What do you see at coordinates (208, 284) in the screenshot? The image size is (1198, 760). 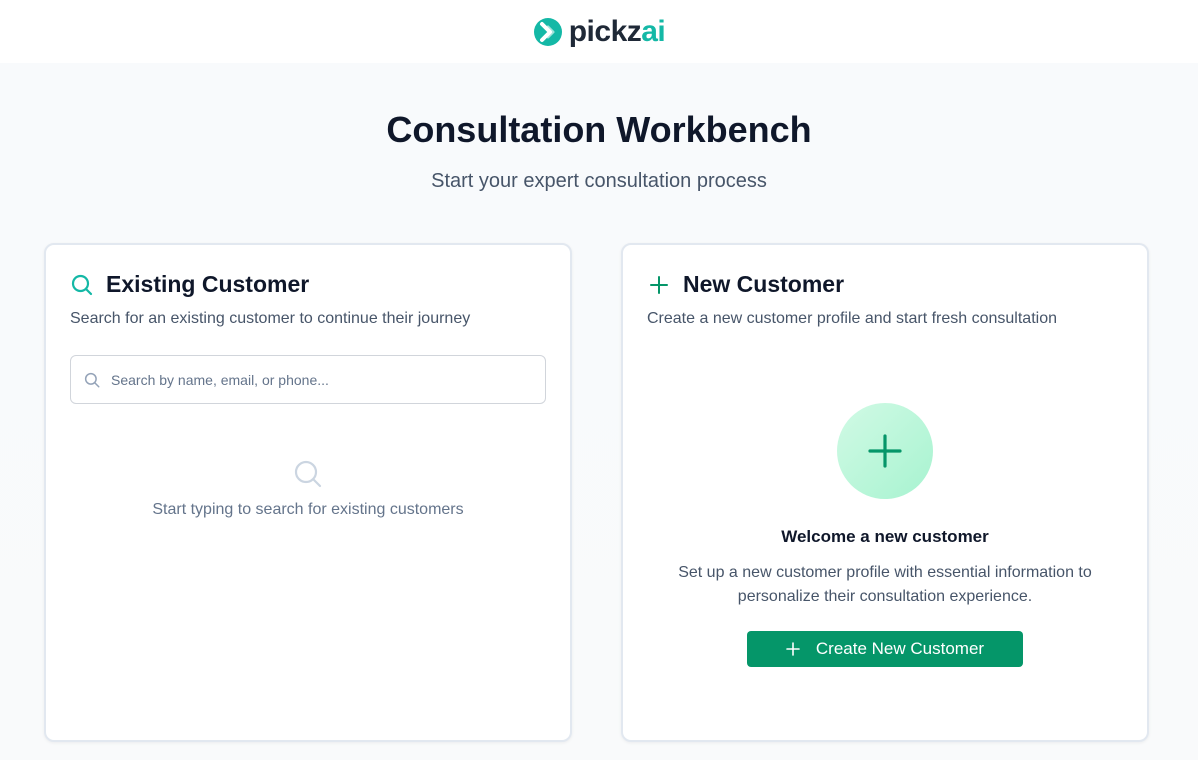 I see `existing-customer-title: Existing Customer` at bounding box center [208, 284].